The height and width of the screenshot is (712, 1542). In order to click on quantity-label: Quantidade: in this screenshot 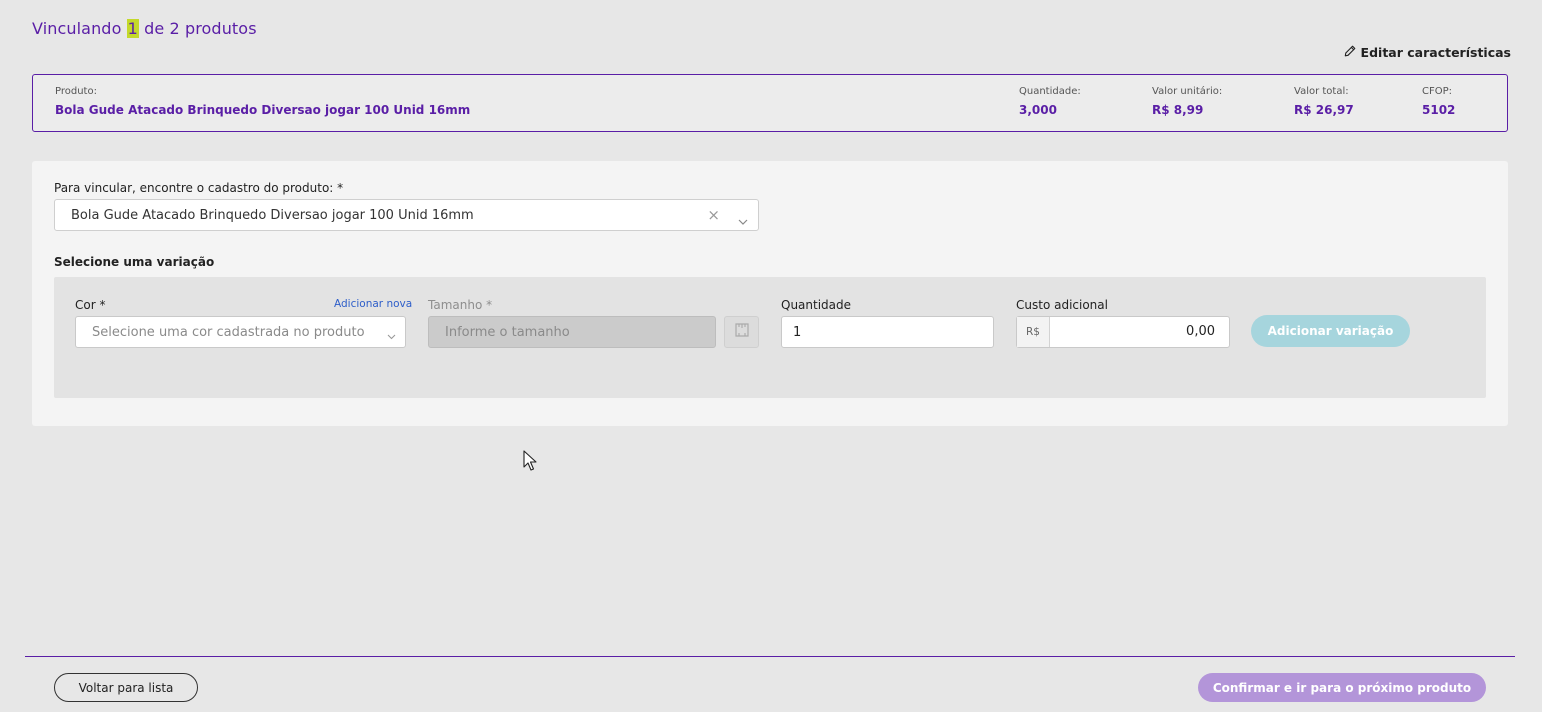, I will do `click(1050, 91)`.